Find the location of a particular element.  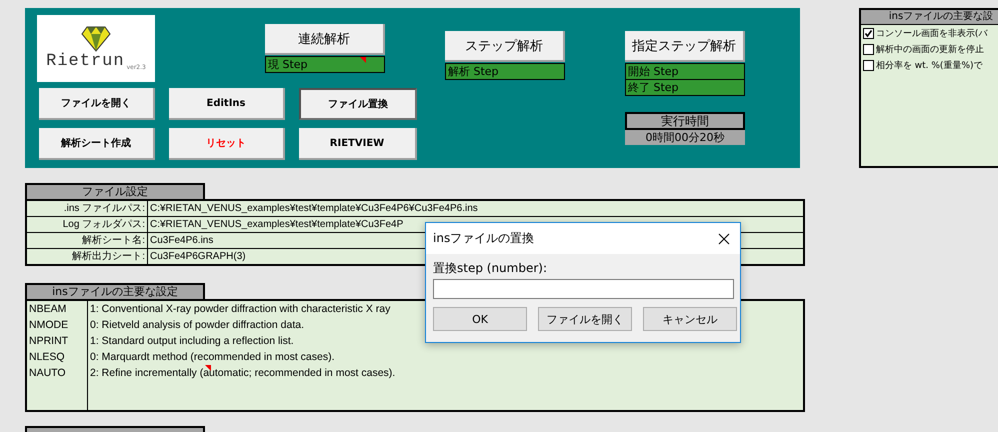

parameter-name: NPRINT is located at coordinates (49, 341).